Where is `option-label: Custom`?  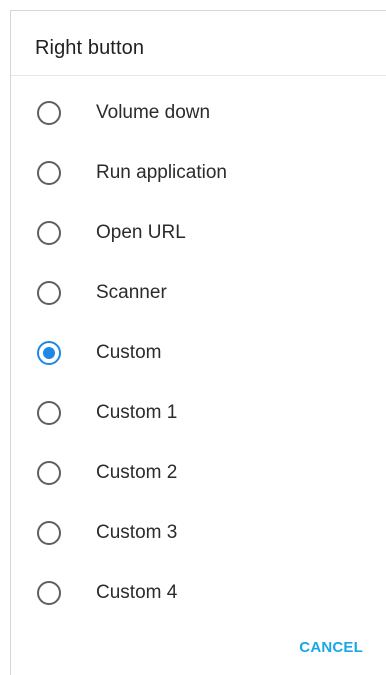 option-label: Custom is located at coordinates (129, 352).